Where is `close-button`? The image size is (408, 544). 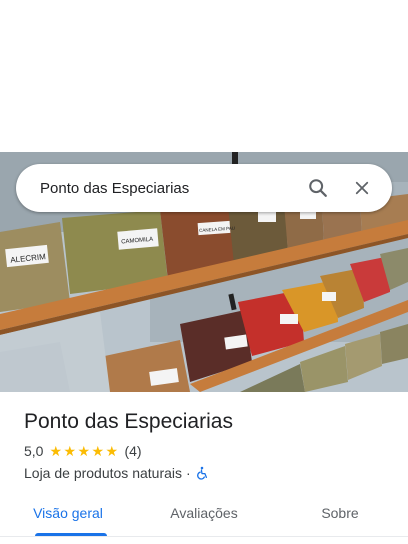
close-button is located at coordinates (362, 188).